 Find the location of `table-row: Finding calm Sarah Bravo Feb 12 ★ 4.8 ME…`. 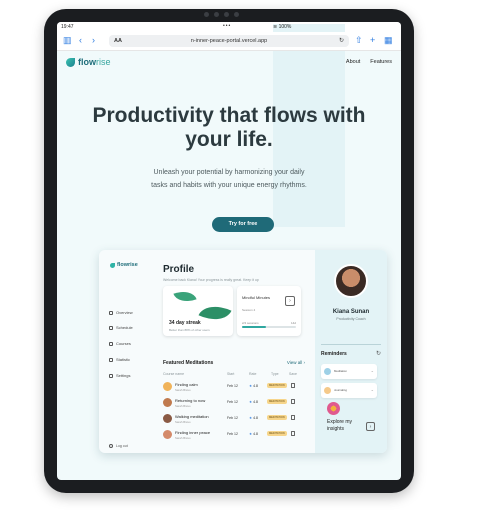

table-row: Finding calm Sarah Bravo Feb 12 ★ 4.8 ME… is located at coordinates (236, 387).